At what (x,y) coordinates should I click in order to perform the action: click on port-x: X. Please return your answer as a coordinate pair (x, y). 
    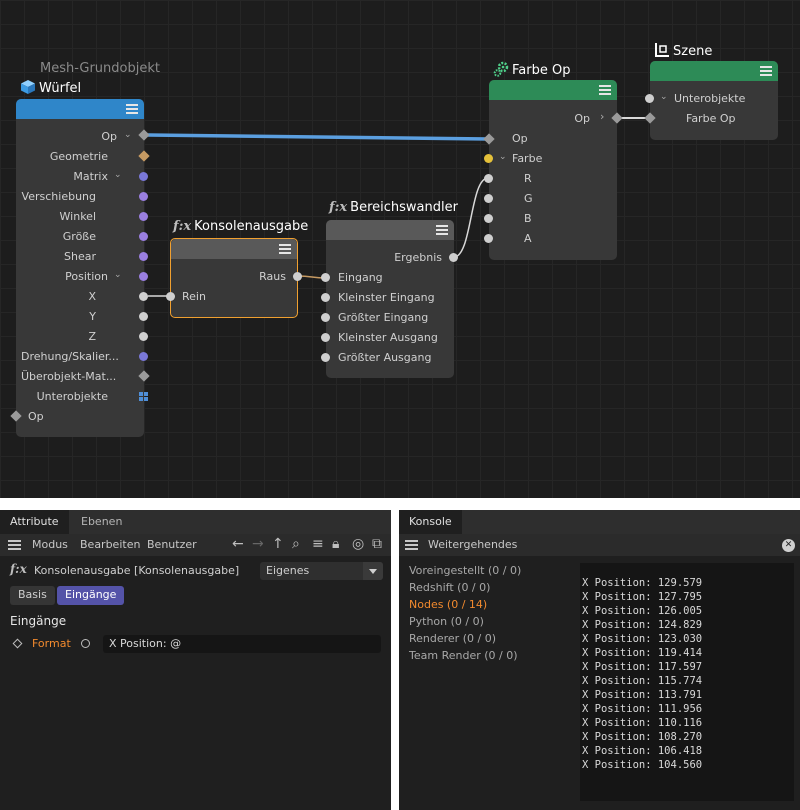
    Looking at the image, I should click on (92, 296).